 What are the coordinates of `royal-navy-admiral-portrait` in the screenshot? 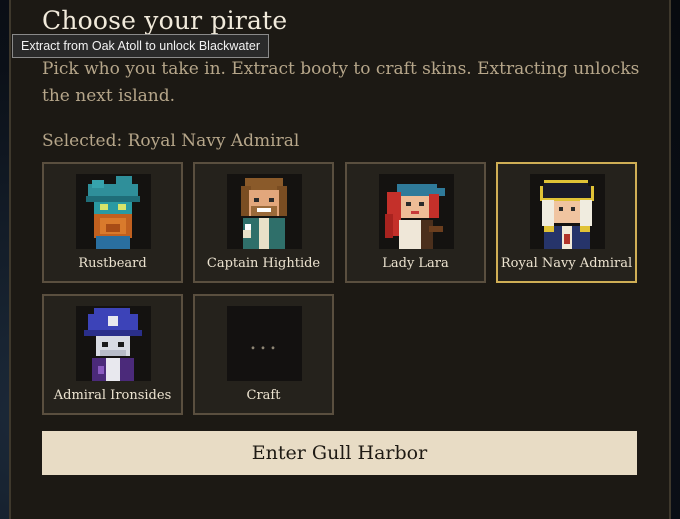 It's located at (567, 211).